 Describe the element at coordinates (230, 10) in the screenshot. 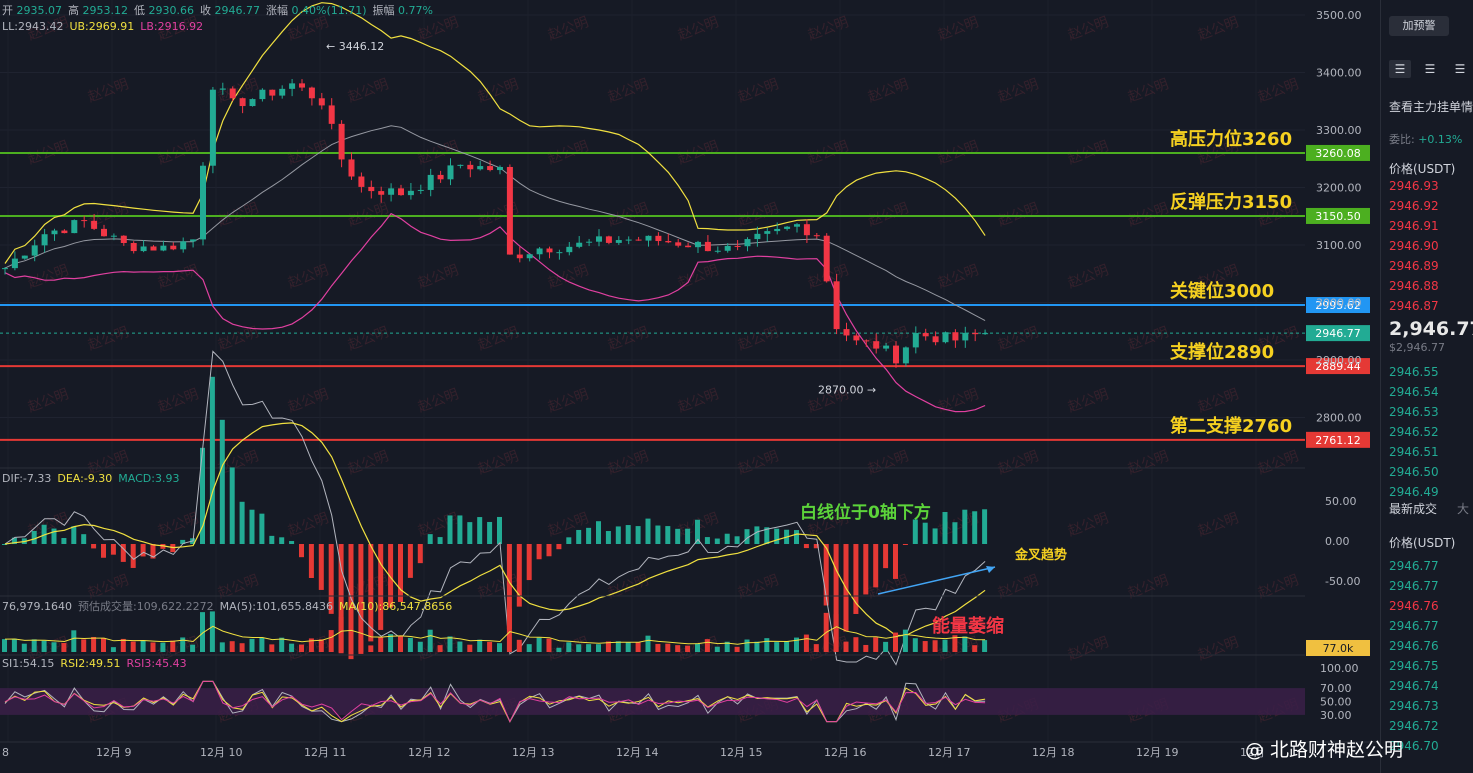

I see `ohlc-item: 收 2946.77` at that location.